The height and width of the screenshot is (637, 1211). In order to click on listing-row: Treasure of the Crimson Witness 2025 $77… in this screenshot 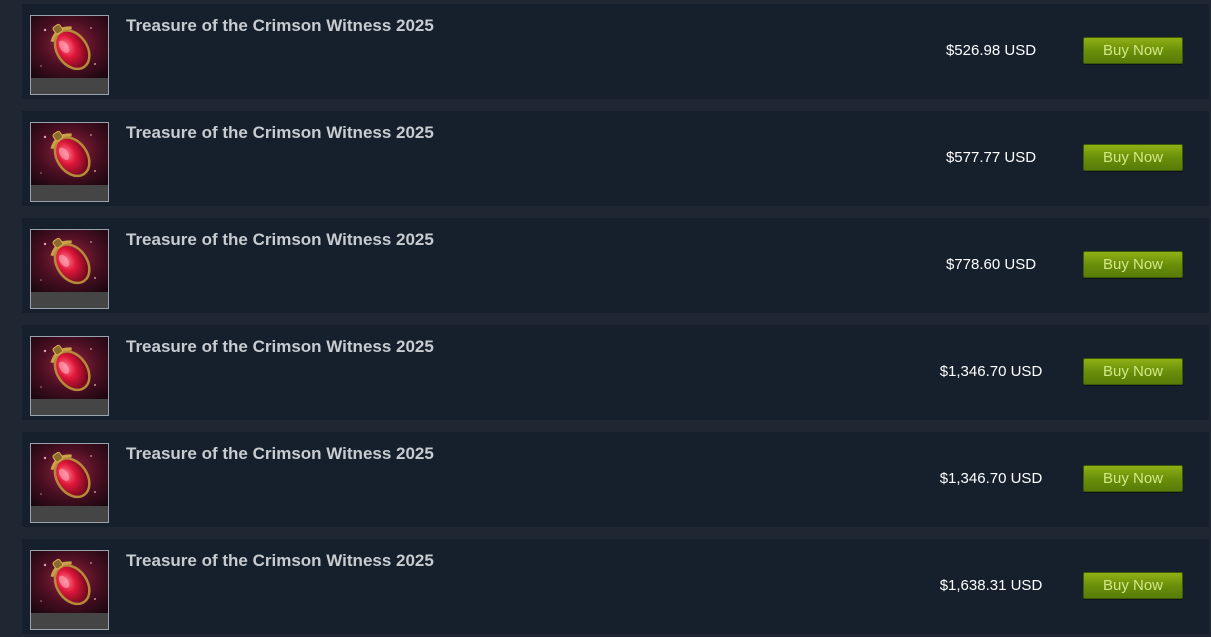, I will do `click(615, 265)`.